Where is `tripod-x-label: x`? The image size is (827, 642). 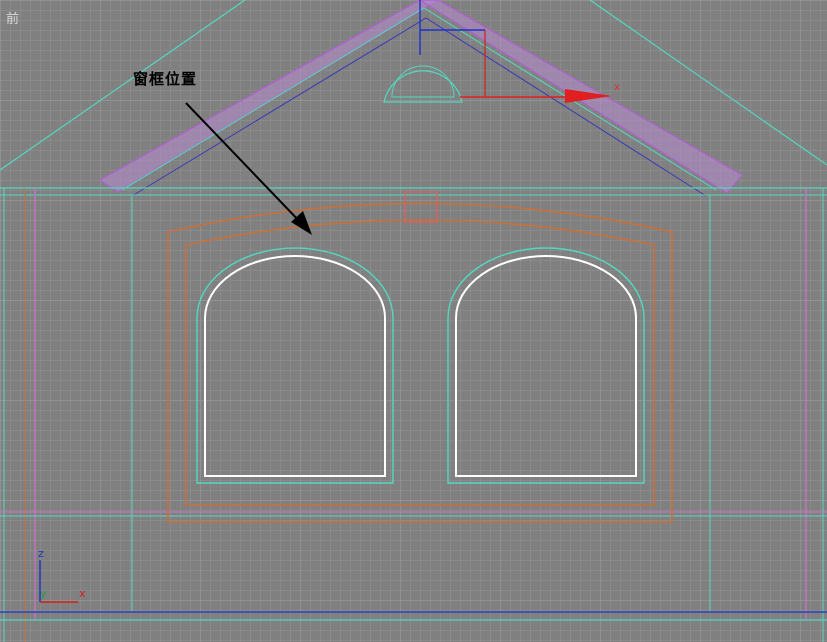 tripod-x-label: x is located at coordinates (82, 593).